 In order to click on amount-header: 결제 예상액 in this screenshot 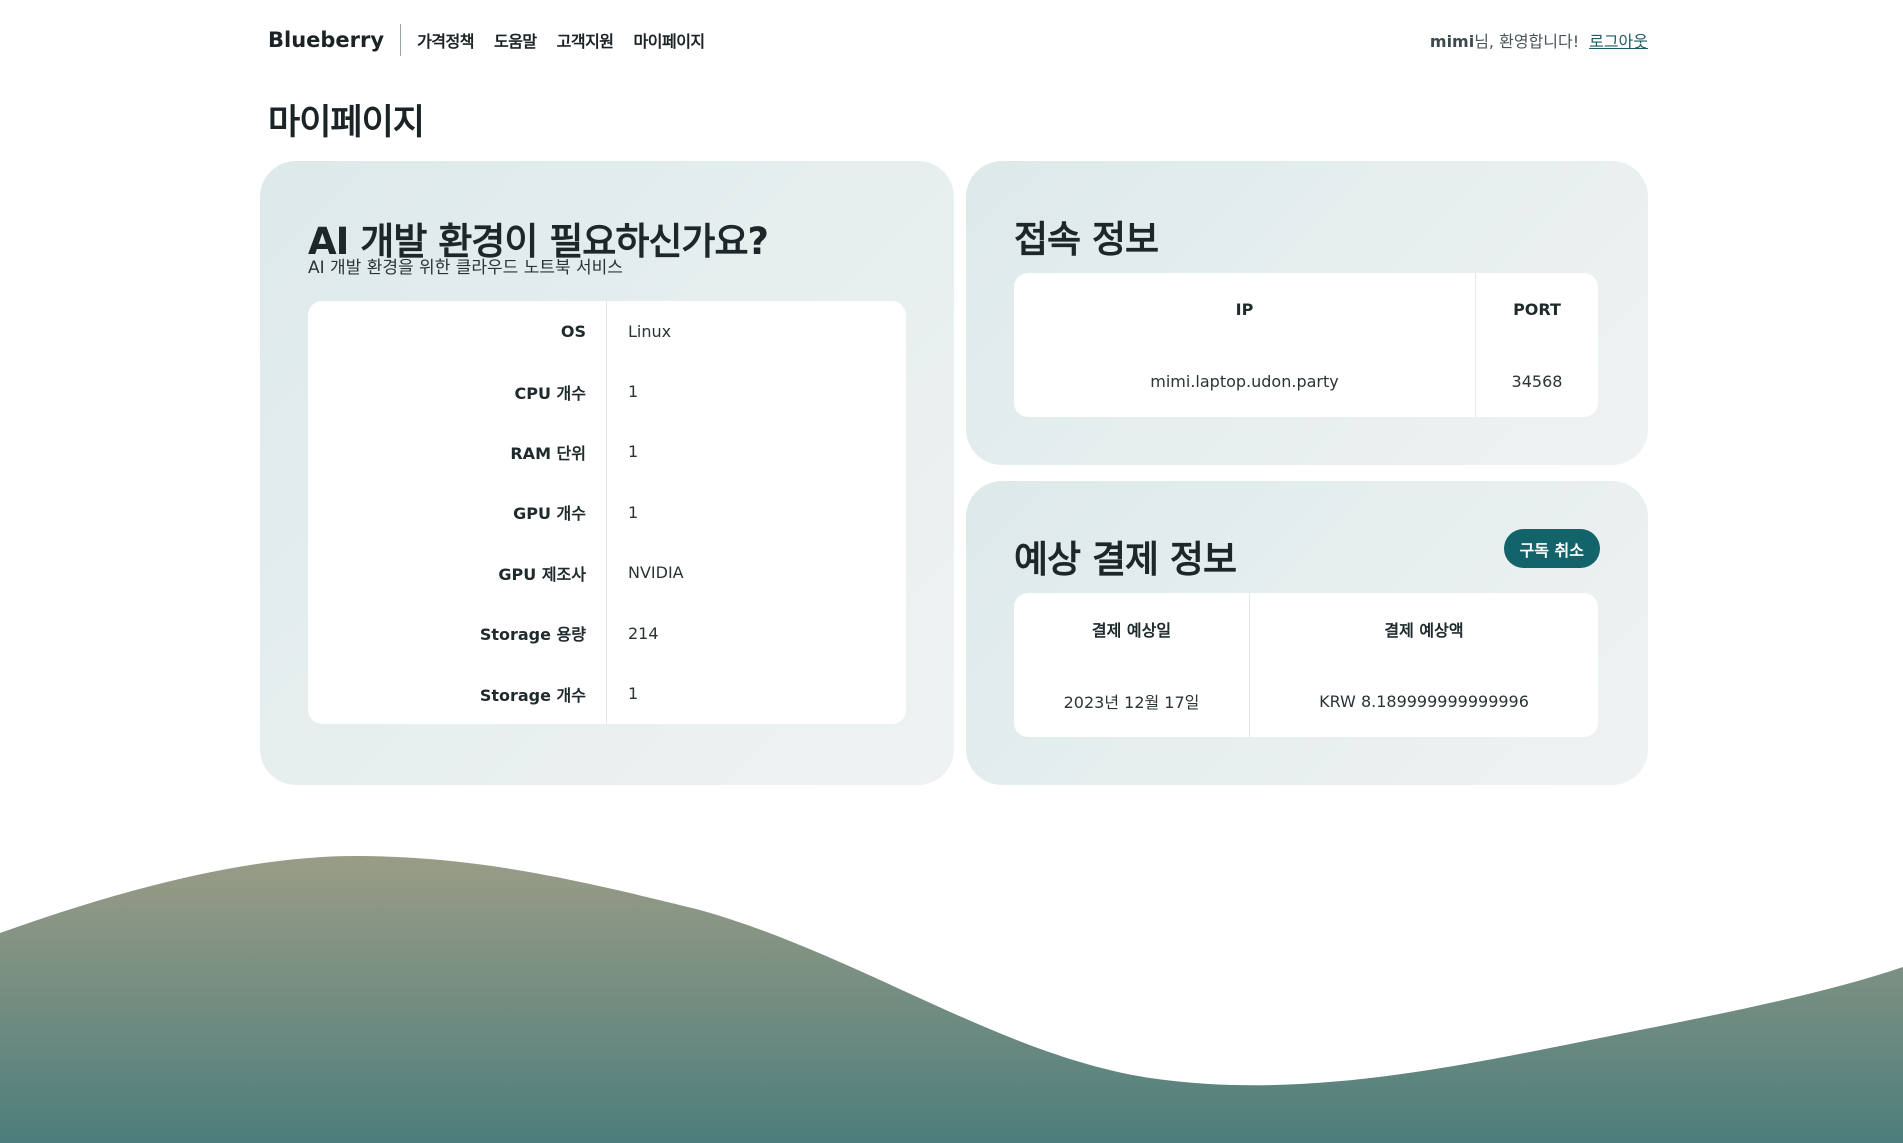, I will do `click(1424, 630)`.